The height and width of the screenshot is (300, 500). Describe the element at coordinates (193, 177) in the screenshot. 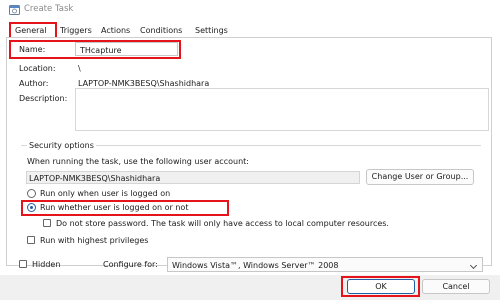

I see `user-account-field: LAPTOP-NMK3BESQ\Shashidhara` at that location.